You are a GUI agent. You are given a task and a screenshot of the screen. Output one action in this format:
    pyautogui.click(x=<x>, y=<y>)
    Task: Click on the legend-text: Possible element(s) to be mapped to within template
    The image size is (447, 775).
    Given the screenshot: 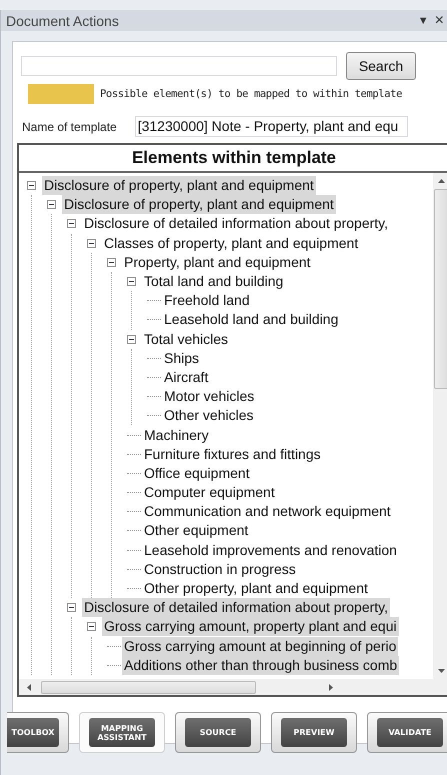 What is the action you would take?
    pyautogui.click(x=251, y=94)
    